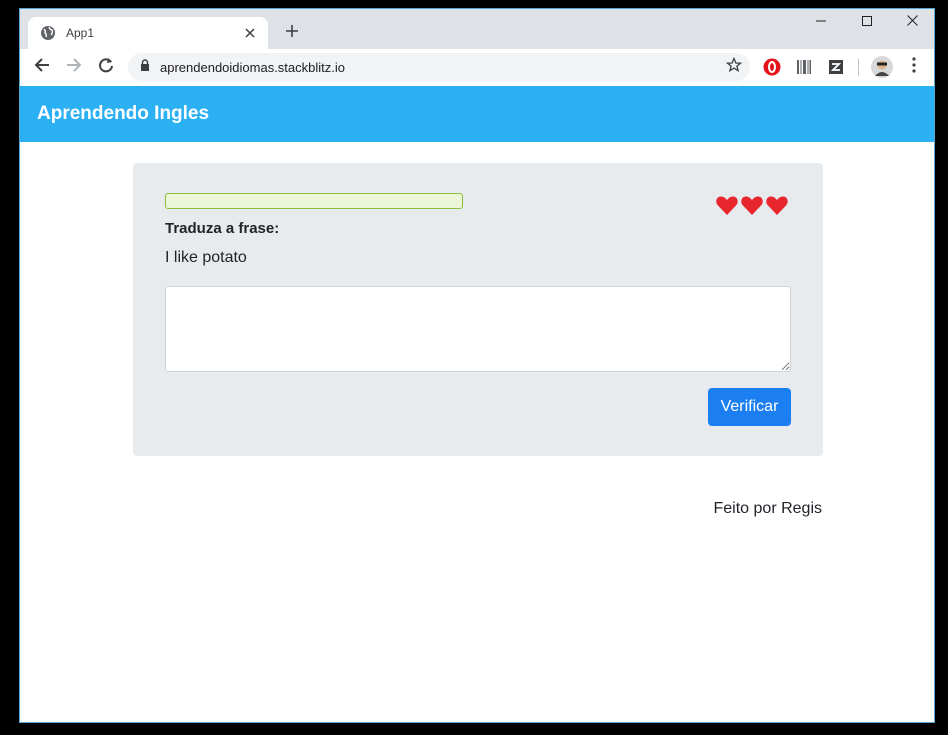 This screenshot has height=735, width=948. What do you see at coordinates (882, 67) in the screenshot?
I see `avatar` at bounding box center [882, 67].